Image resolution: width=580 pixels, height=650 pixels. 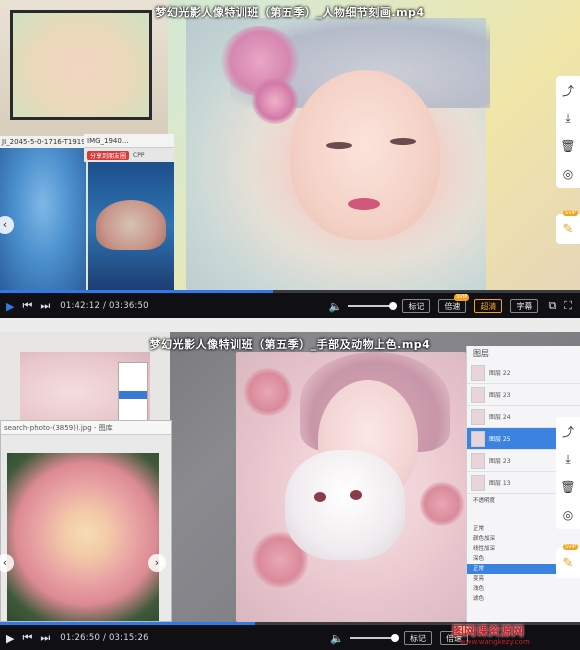 I want to click on layer-label: 图层 13, so click(x=500, y=483).